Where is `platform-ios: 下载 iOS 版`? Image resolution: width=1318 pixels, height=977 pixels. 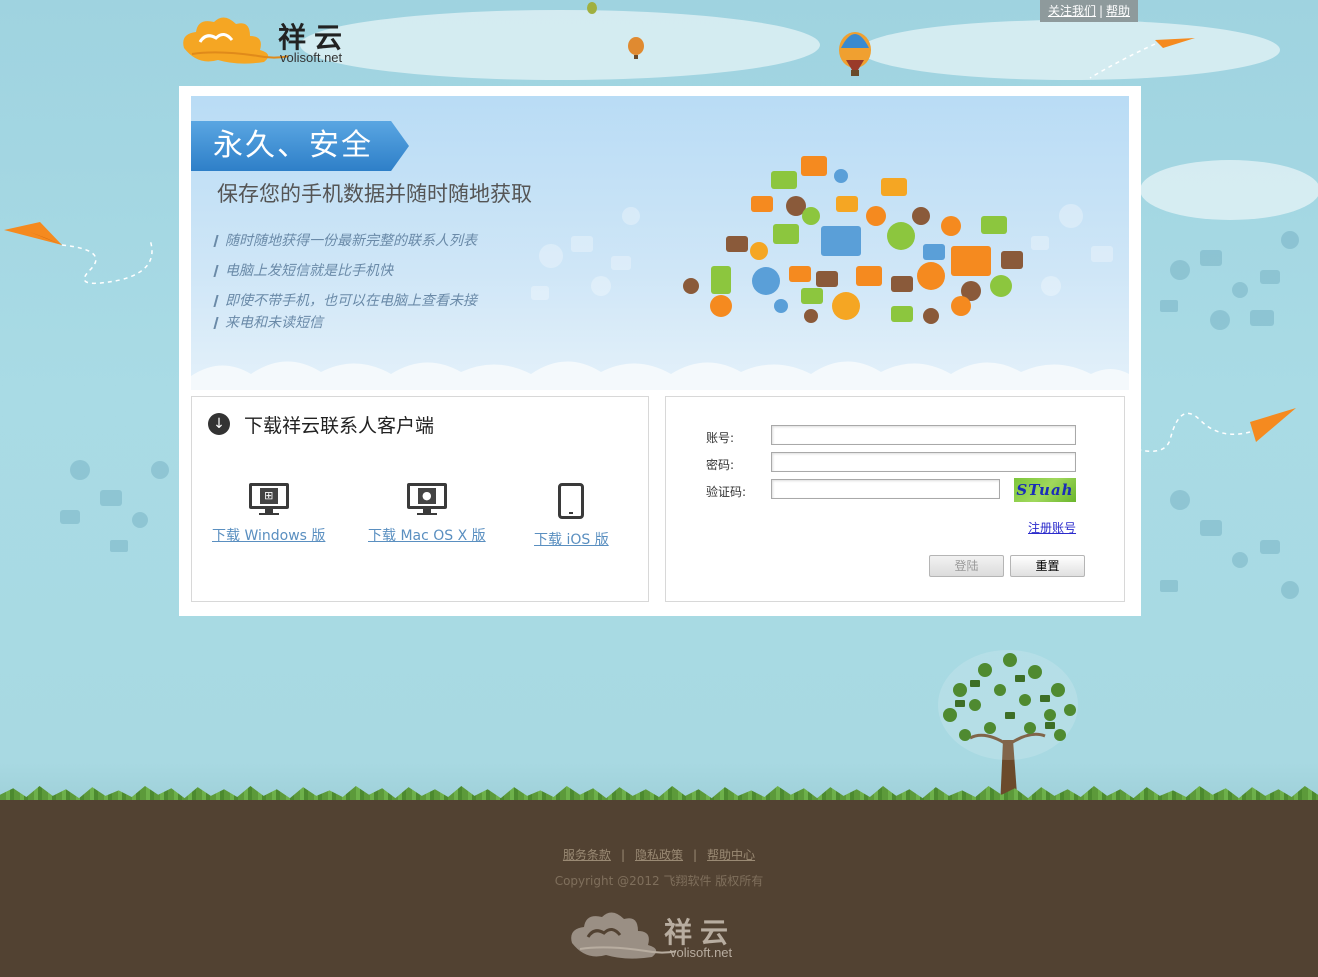 platform-ios: 下载 iOS 版 is located at coordinates (571, 516).